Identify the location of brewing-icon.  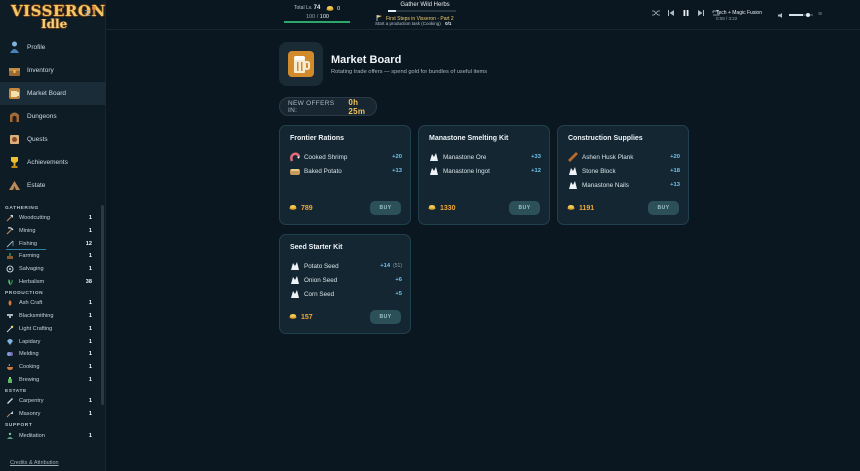
(10, 380).